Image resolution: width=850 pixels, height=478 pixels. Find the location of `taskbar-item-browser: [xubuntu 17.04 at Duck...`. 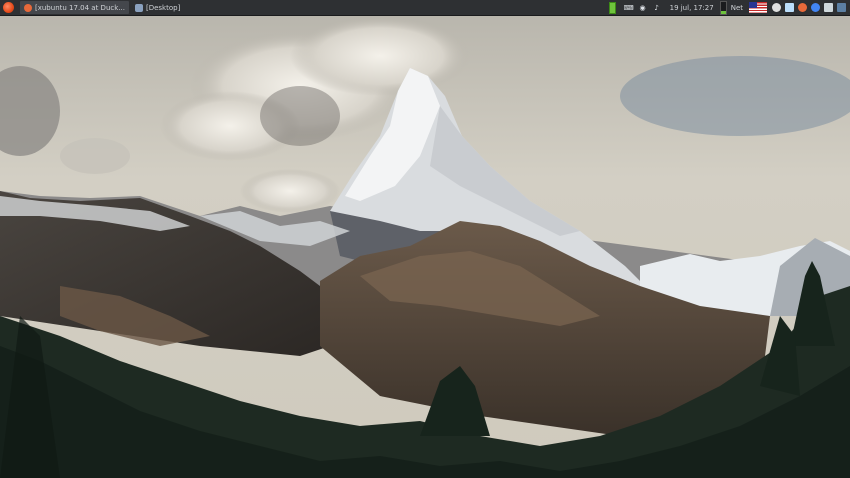

taskbar-item-browser: [xubuntu 17.04 at Duck... is located at coordinates (74, 7).